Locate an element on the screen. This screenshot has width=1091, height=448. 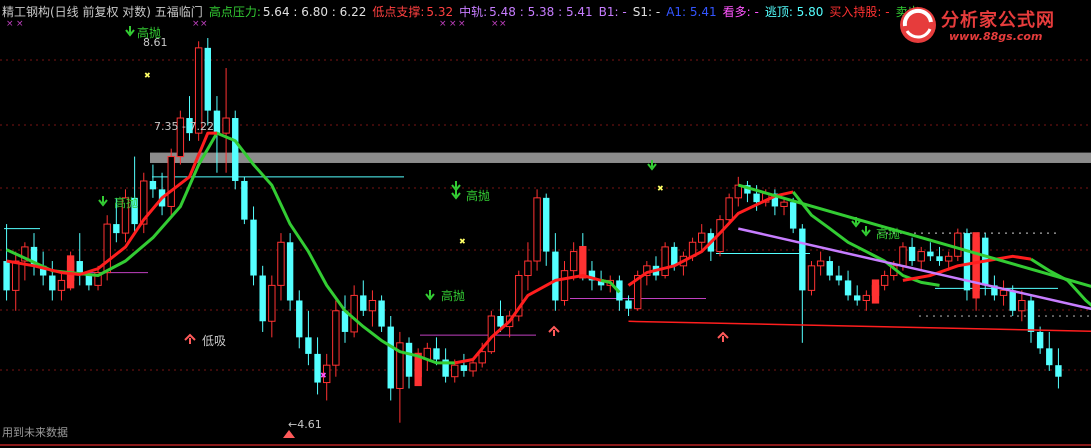
candle-body-strong is located at coordinates (976, 265).